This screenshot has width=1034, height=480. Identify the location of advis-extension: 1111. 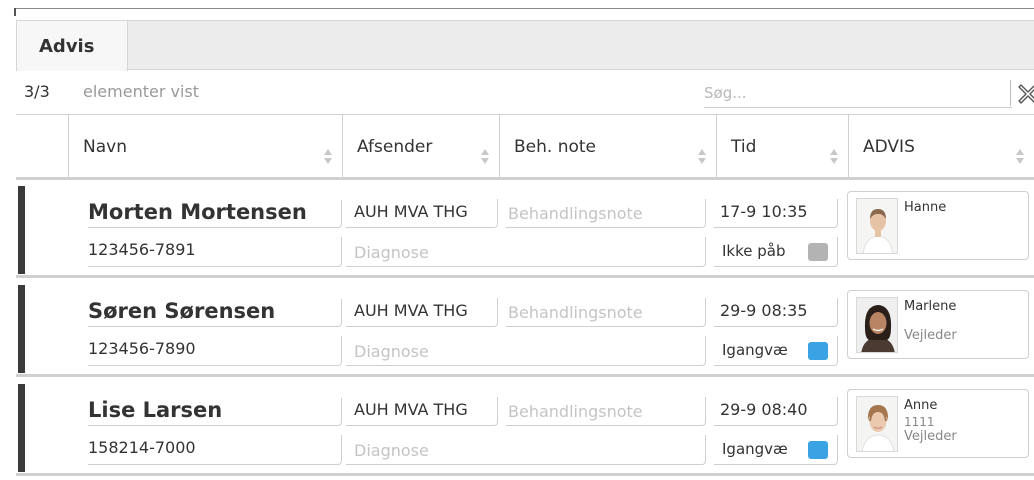
(919, 422).